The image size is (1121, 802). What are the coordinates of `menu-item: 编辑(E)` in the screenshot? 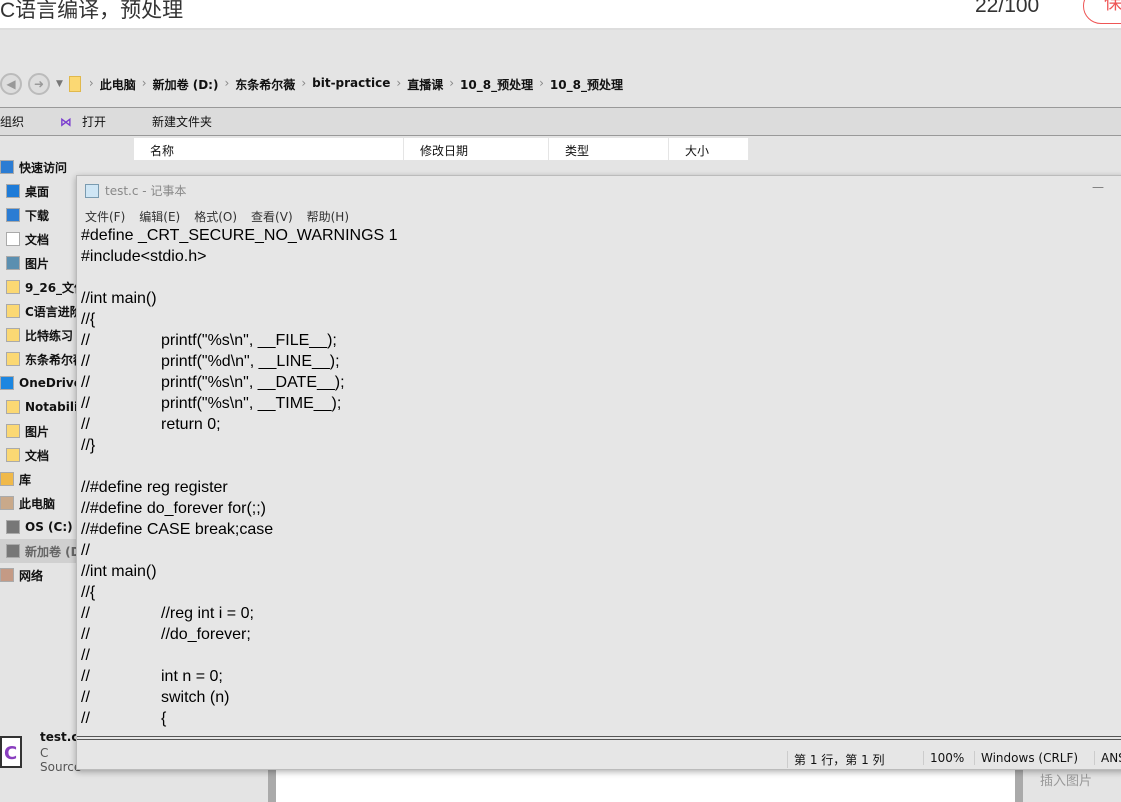 It's located at (159, 216).